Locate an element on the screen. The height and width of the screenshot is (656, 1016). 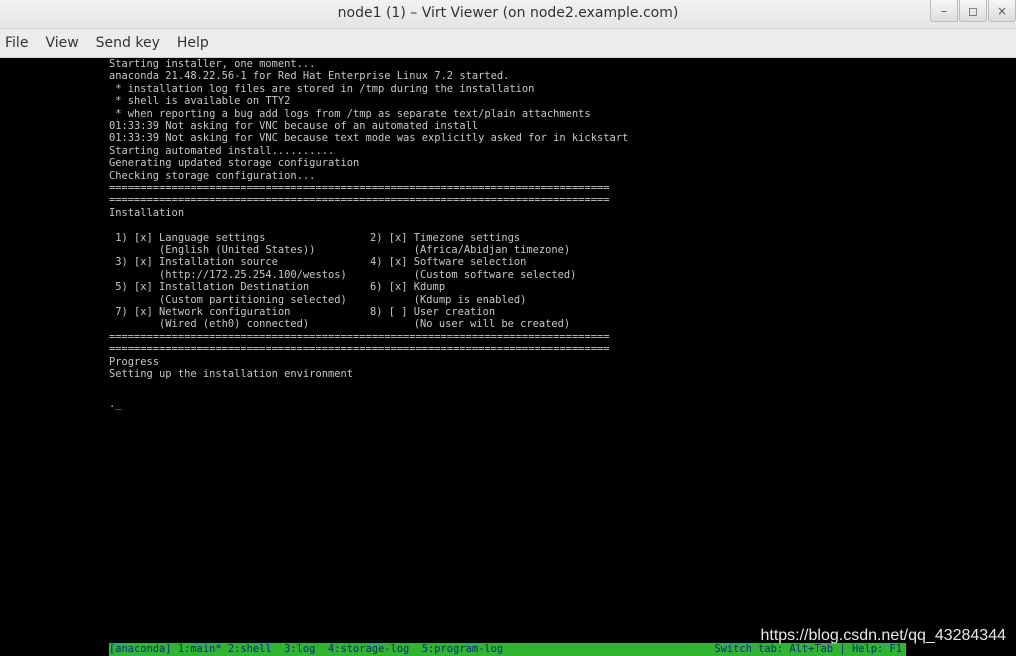
spoke-user: 8) [ ] User creation is located at coordinates (433, 312).